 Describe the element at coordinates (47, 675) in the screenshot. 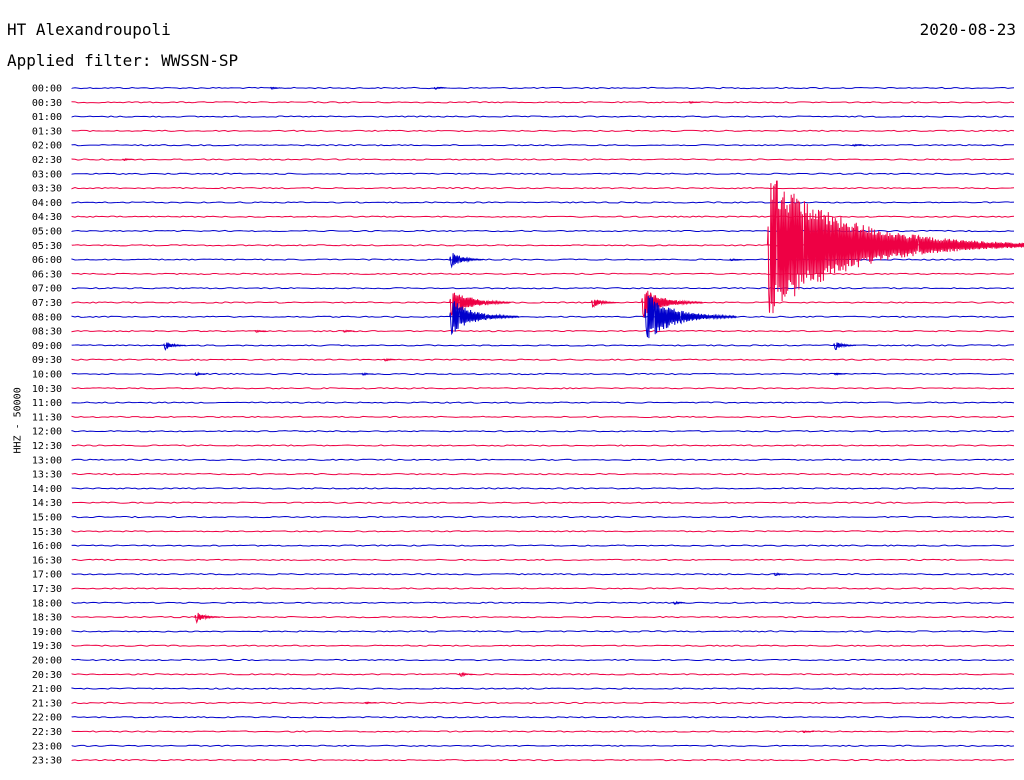

I see `time-tick-label: 20:30` at that location.